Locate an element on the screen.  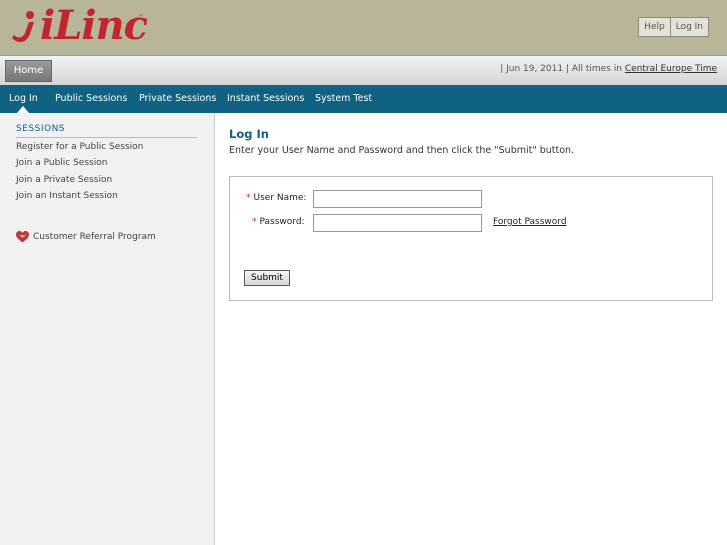
username-label: * User Name: is located at coordinates (276, 198).